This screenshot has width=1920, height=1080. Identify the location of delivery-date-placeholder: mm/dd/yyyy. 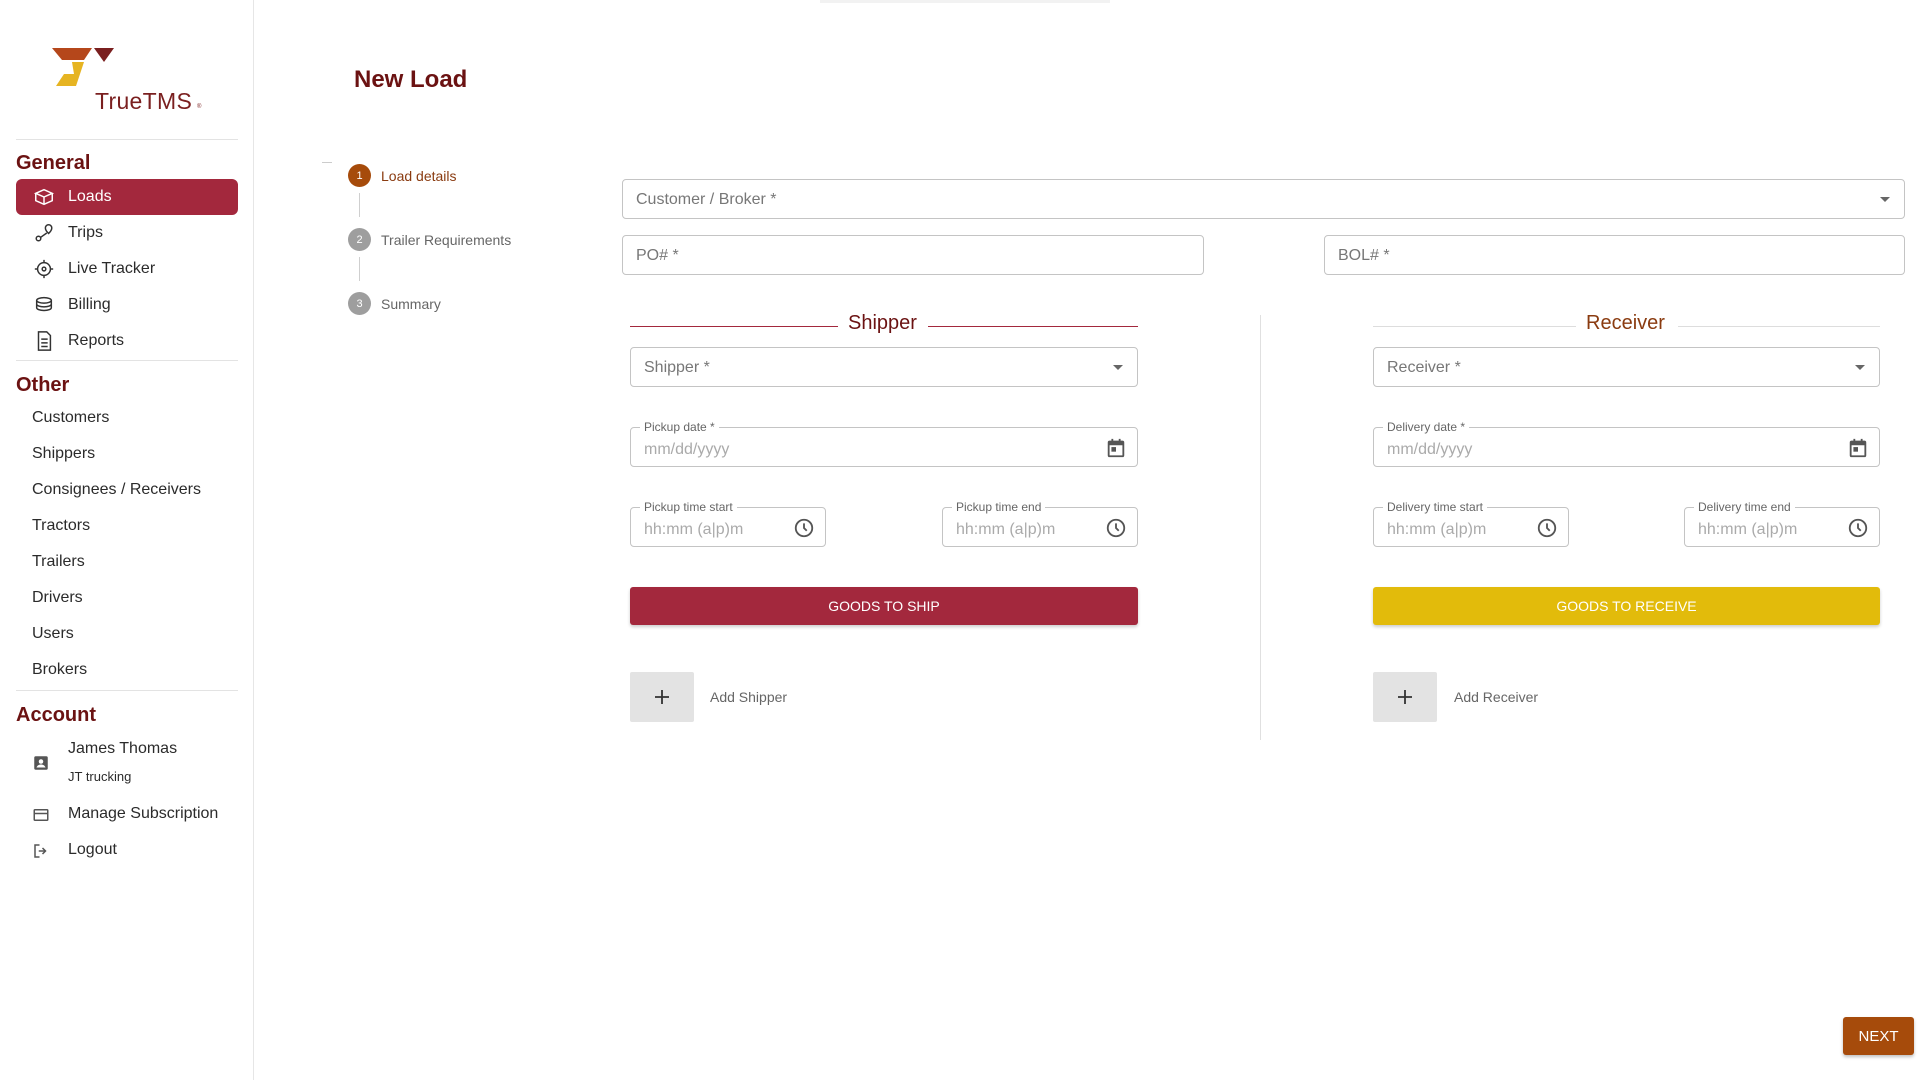
(1430, 449).